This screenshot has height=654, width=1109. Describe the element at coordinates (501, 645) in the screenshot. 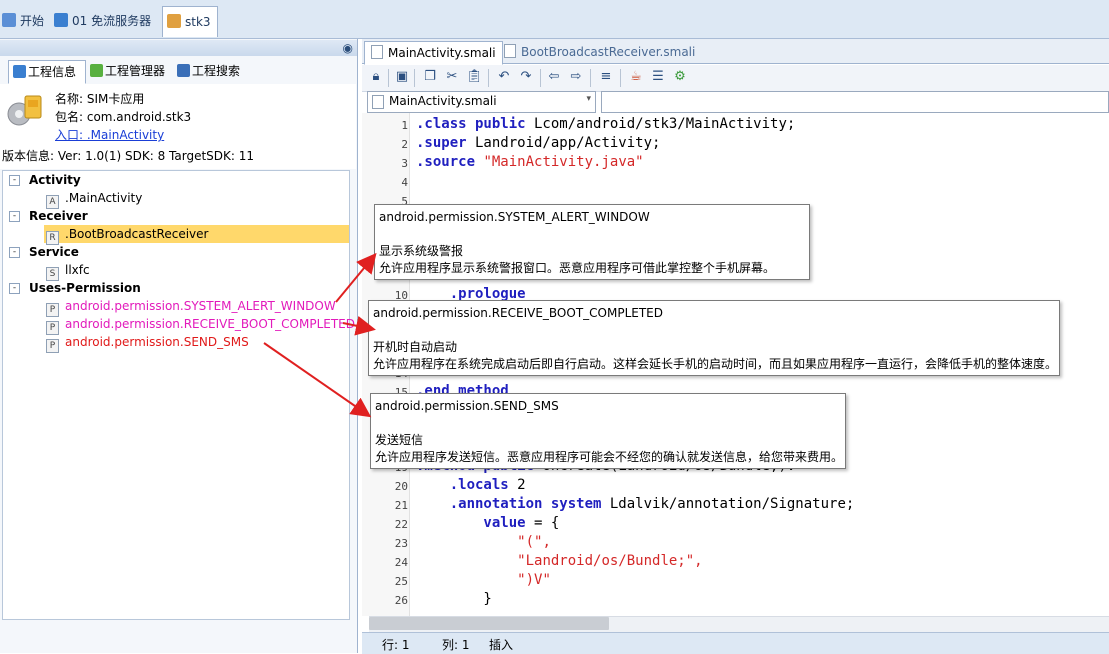

I see `insert-mode: 插入` at that location.